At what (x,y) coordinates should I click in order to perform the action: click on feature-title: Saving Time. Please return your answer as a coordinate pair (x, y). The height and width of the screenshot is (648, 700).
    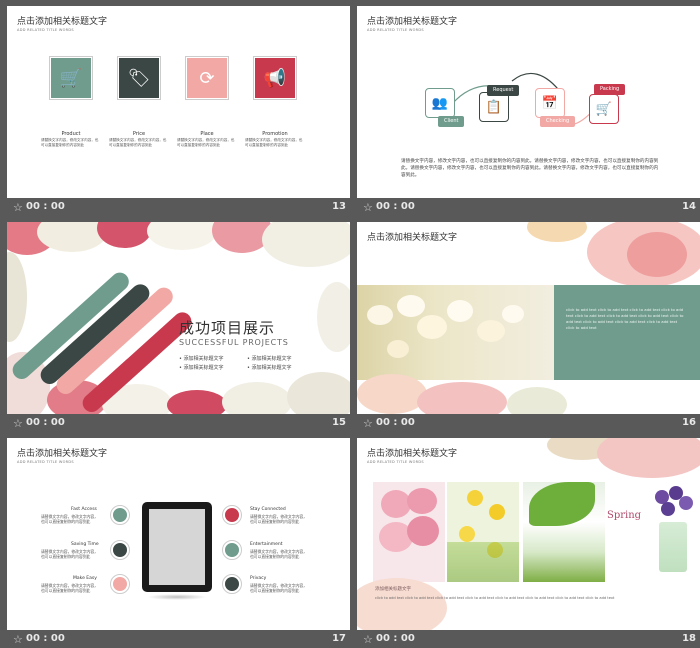
    Looking at the image, I should click on (85, 544).